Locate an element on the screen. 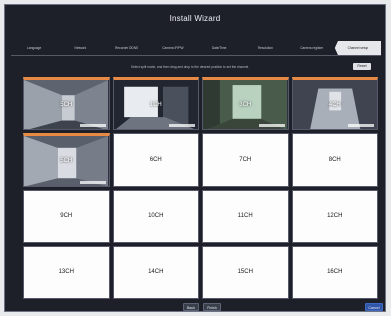  channel-label: 9CH is located at coordinates (66, 216).